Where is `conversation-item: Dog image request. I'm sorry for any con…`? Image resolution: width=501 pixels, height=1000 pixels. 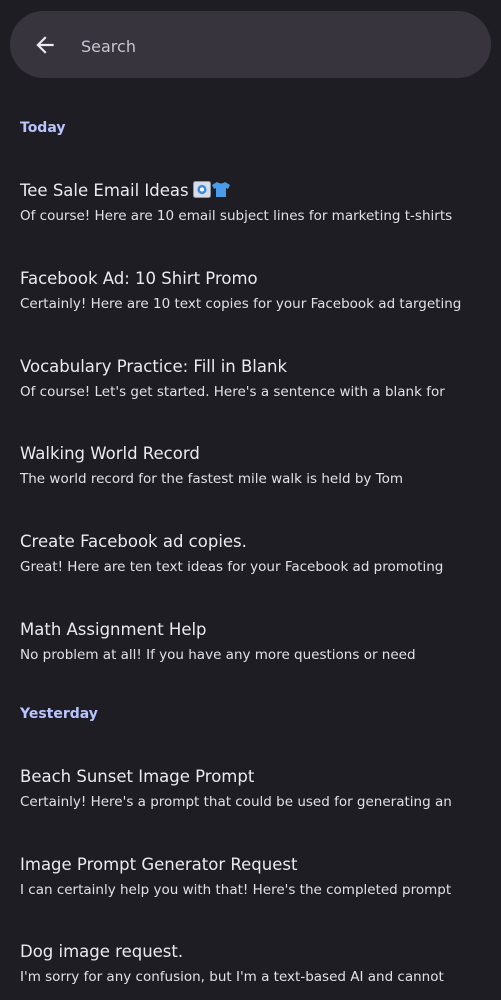
conversation-item: Dog image request. I'm sorry for any con… is located at coordinates (250, 971).